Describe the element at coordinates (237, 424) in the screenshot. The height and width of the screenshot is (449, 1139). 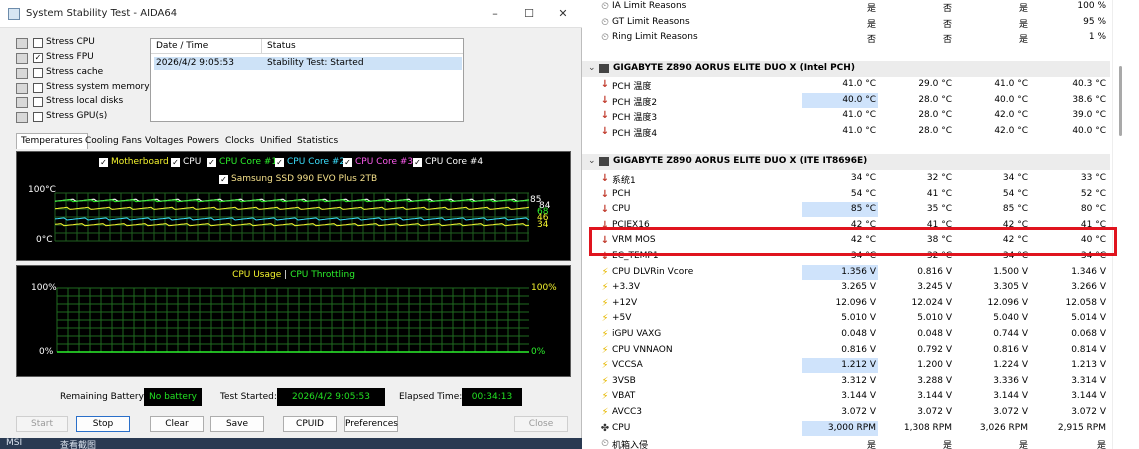
I see `save-button: Save` at that location.